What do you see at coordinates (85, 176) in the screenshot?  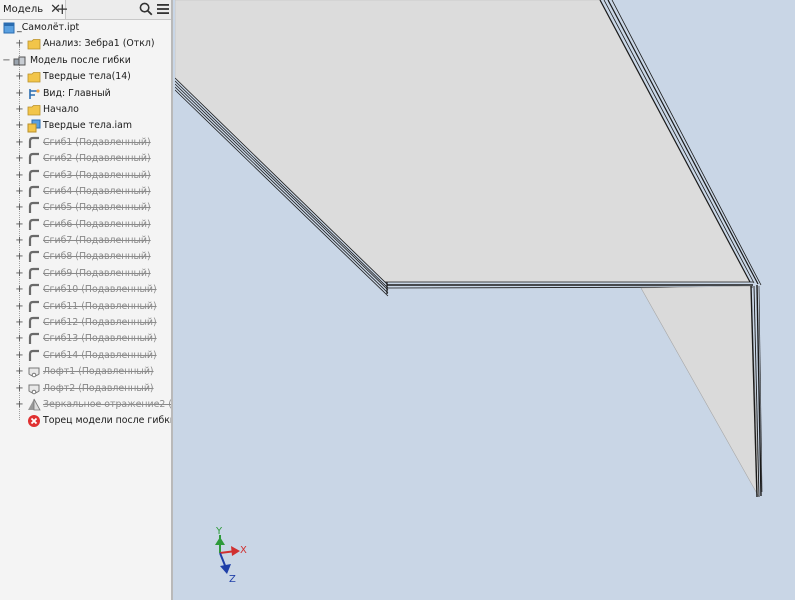 I see `tree-node: + Сгиб3 (Подавленный)` at bounding box center [85, 176].